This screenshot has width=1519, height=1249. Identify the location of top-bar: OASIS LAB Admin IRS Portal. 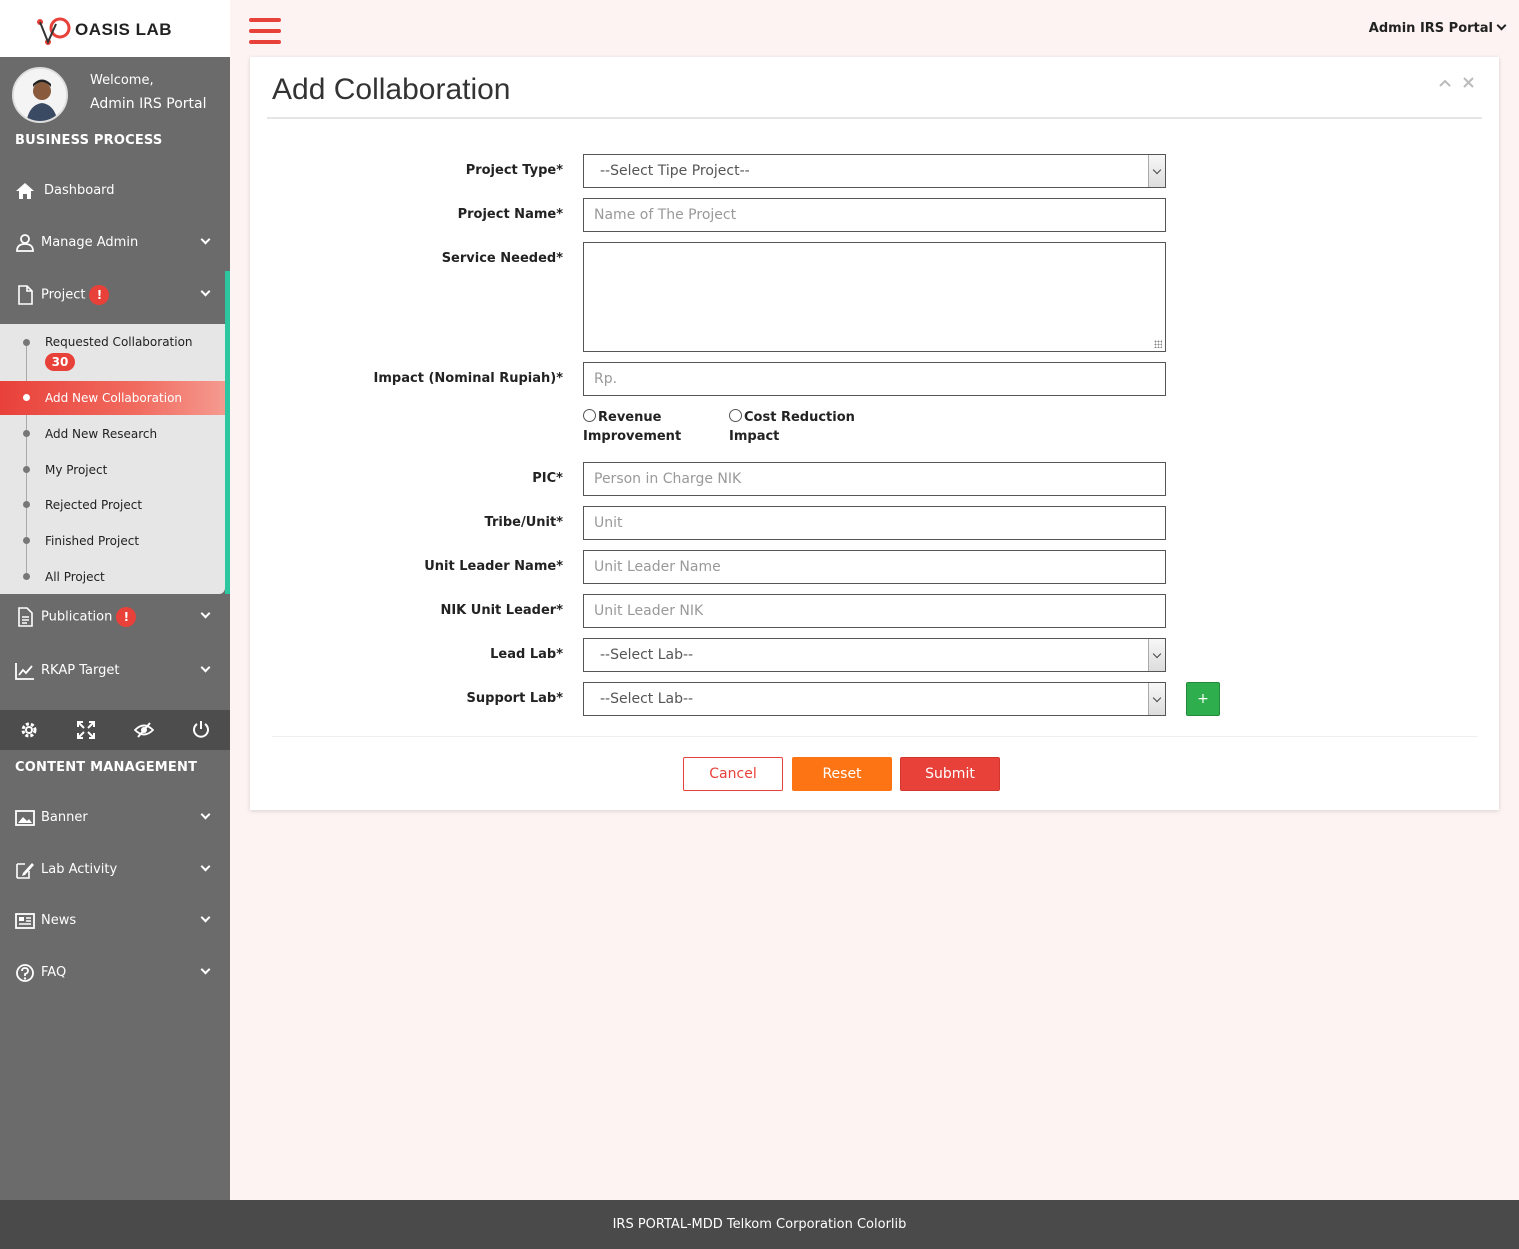
(759, 28).